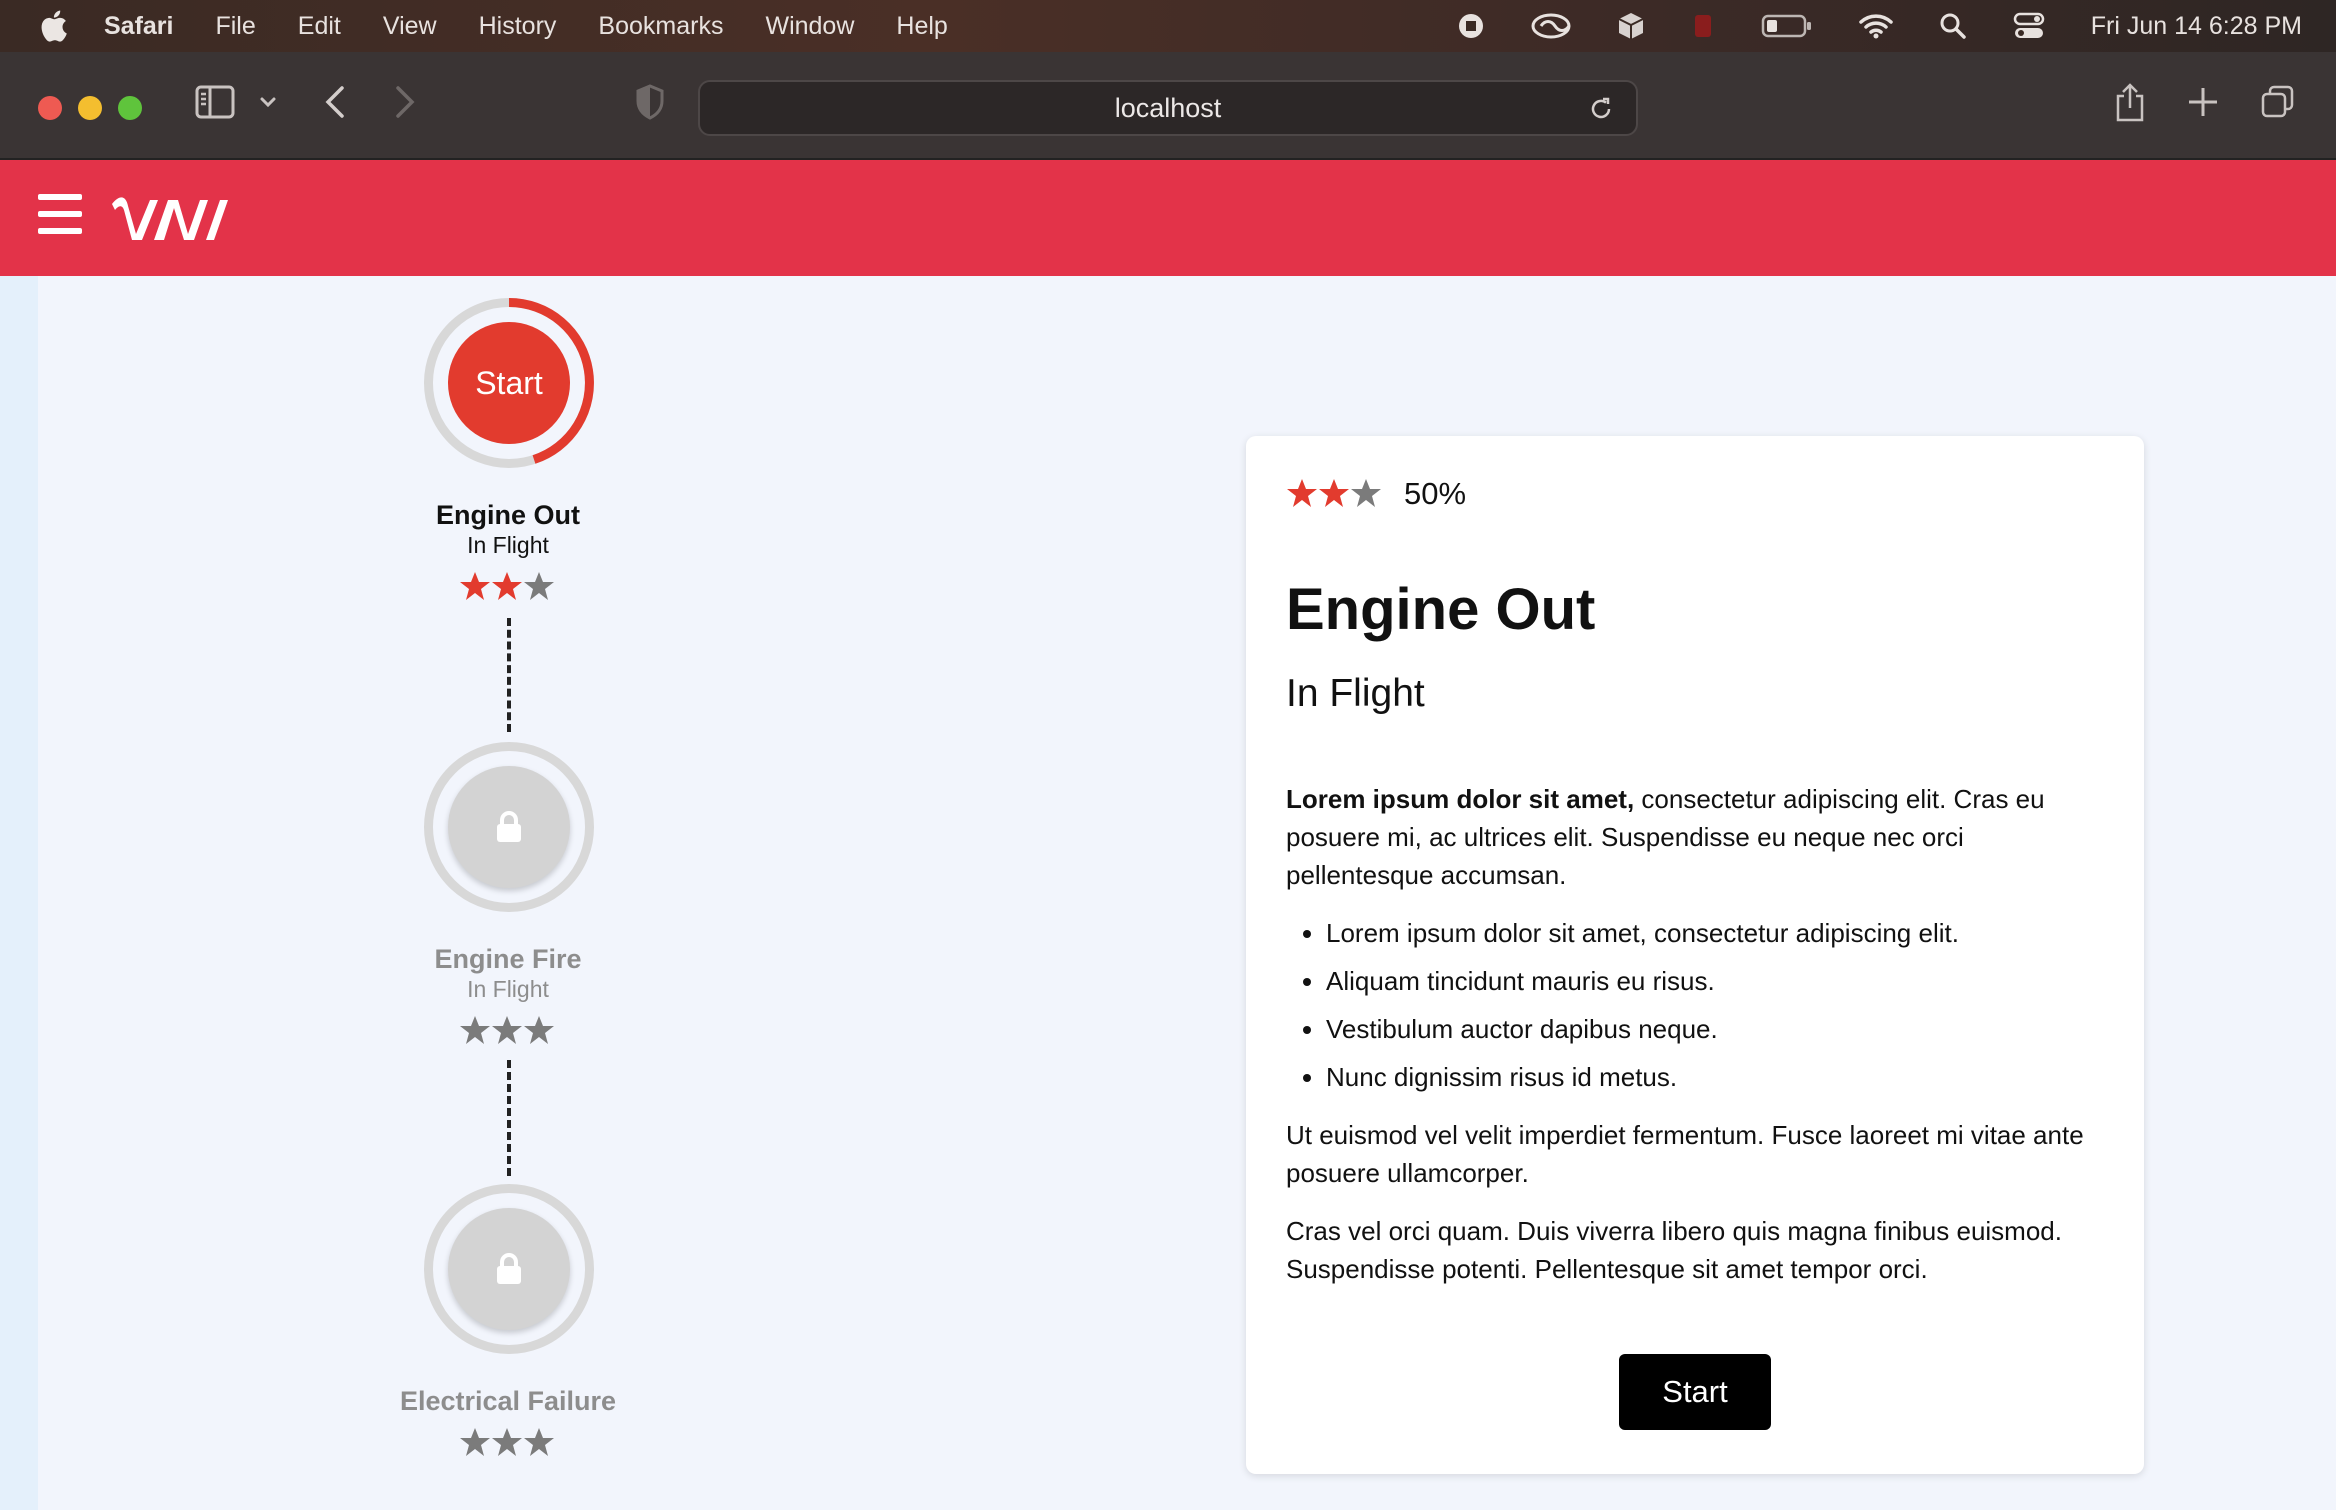 The width and height of the screenshot is (2336, 1510). What do you see at coordinates (90, 108) in the screenshot?
I see `window-minimize-button` at bounding box center [90, 108].